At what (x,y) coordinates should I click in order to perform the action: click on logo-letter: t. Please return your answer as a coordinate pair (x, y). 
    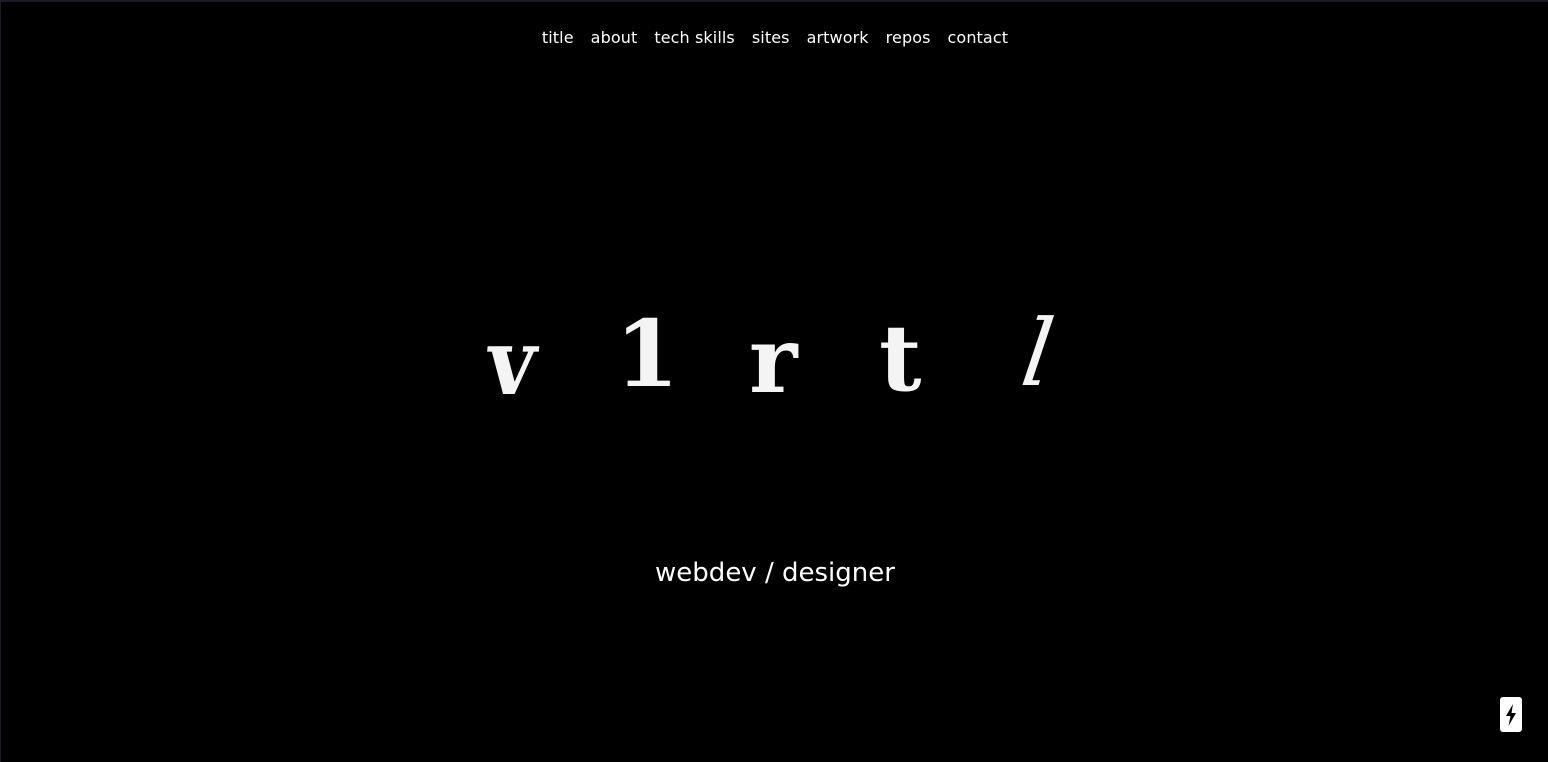
    Looking at the image, I should click on (900, 358).